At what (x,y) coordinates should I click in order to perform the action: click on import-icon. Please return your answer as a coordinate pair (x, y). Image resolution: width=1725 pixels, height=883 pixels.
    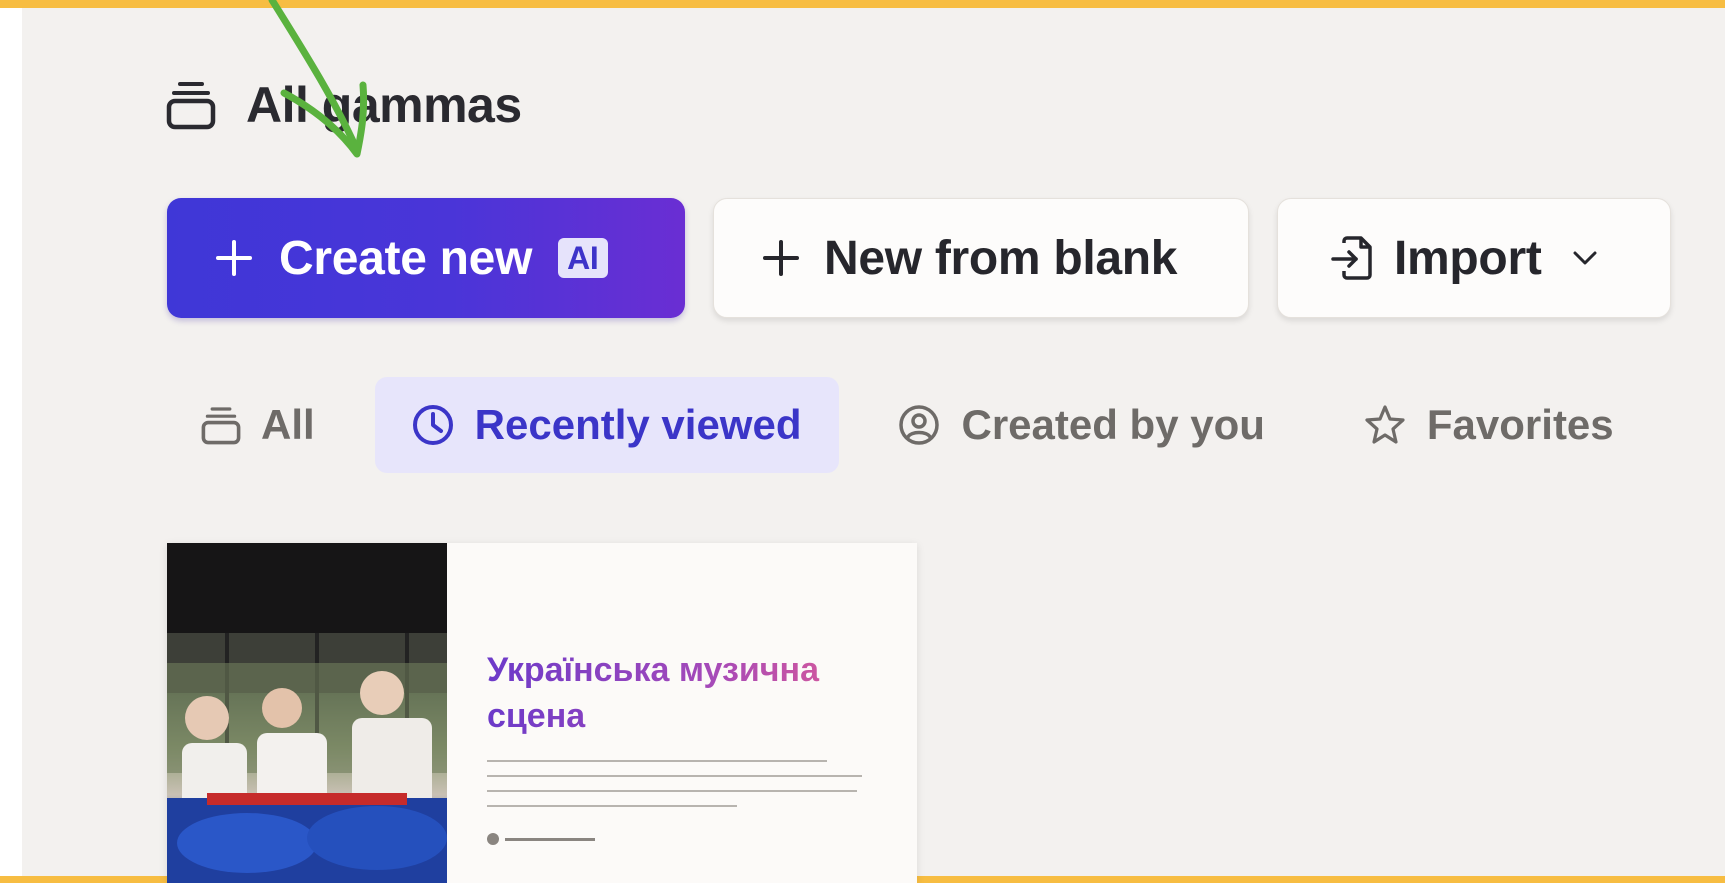
    Looking at the image, I should click on (1353, 258).